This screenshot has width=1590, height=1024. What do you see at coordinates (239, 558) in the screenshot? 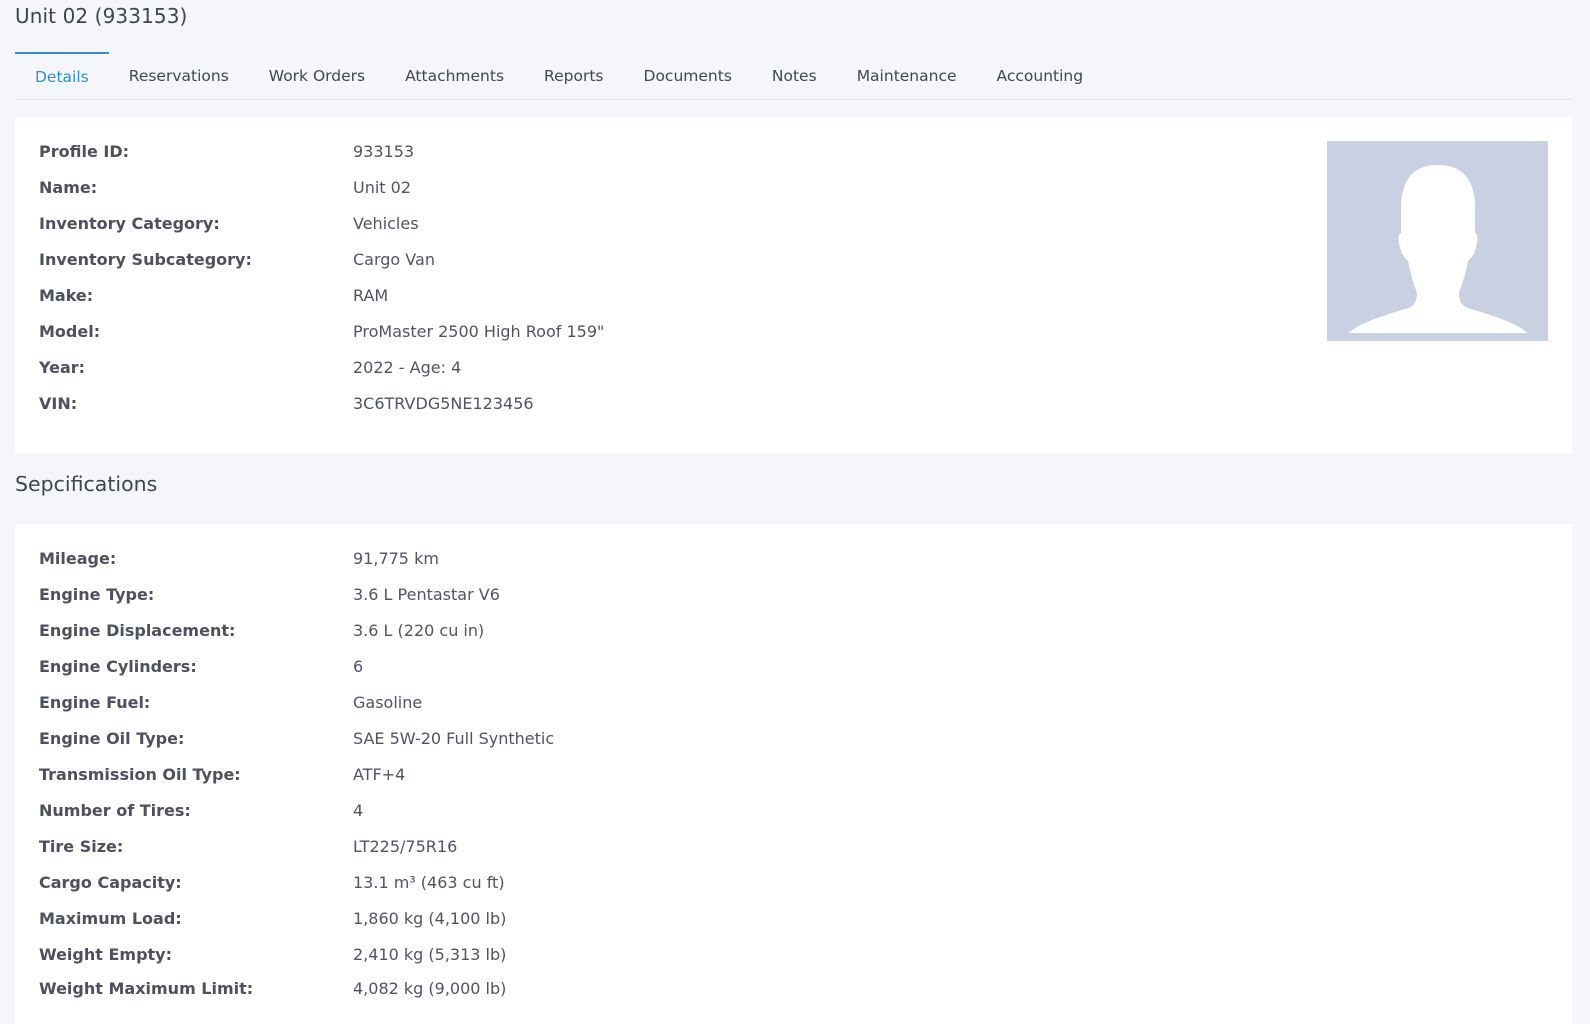
I see `spec-row-mileage: Mileage: 91,775 km` at bounding box center [239, 558].